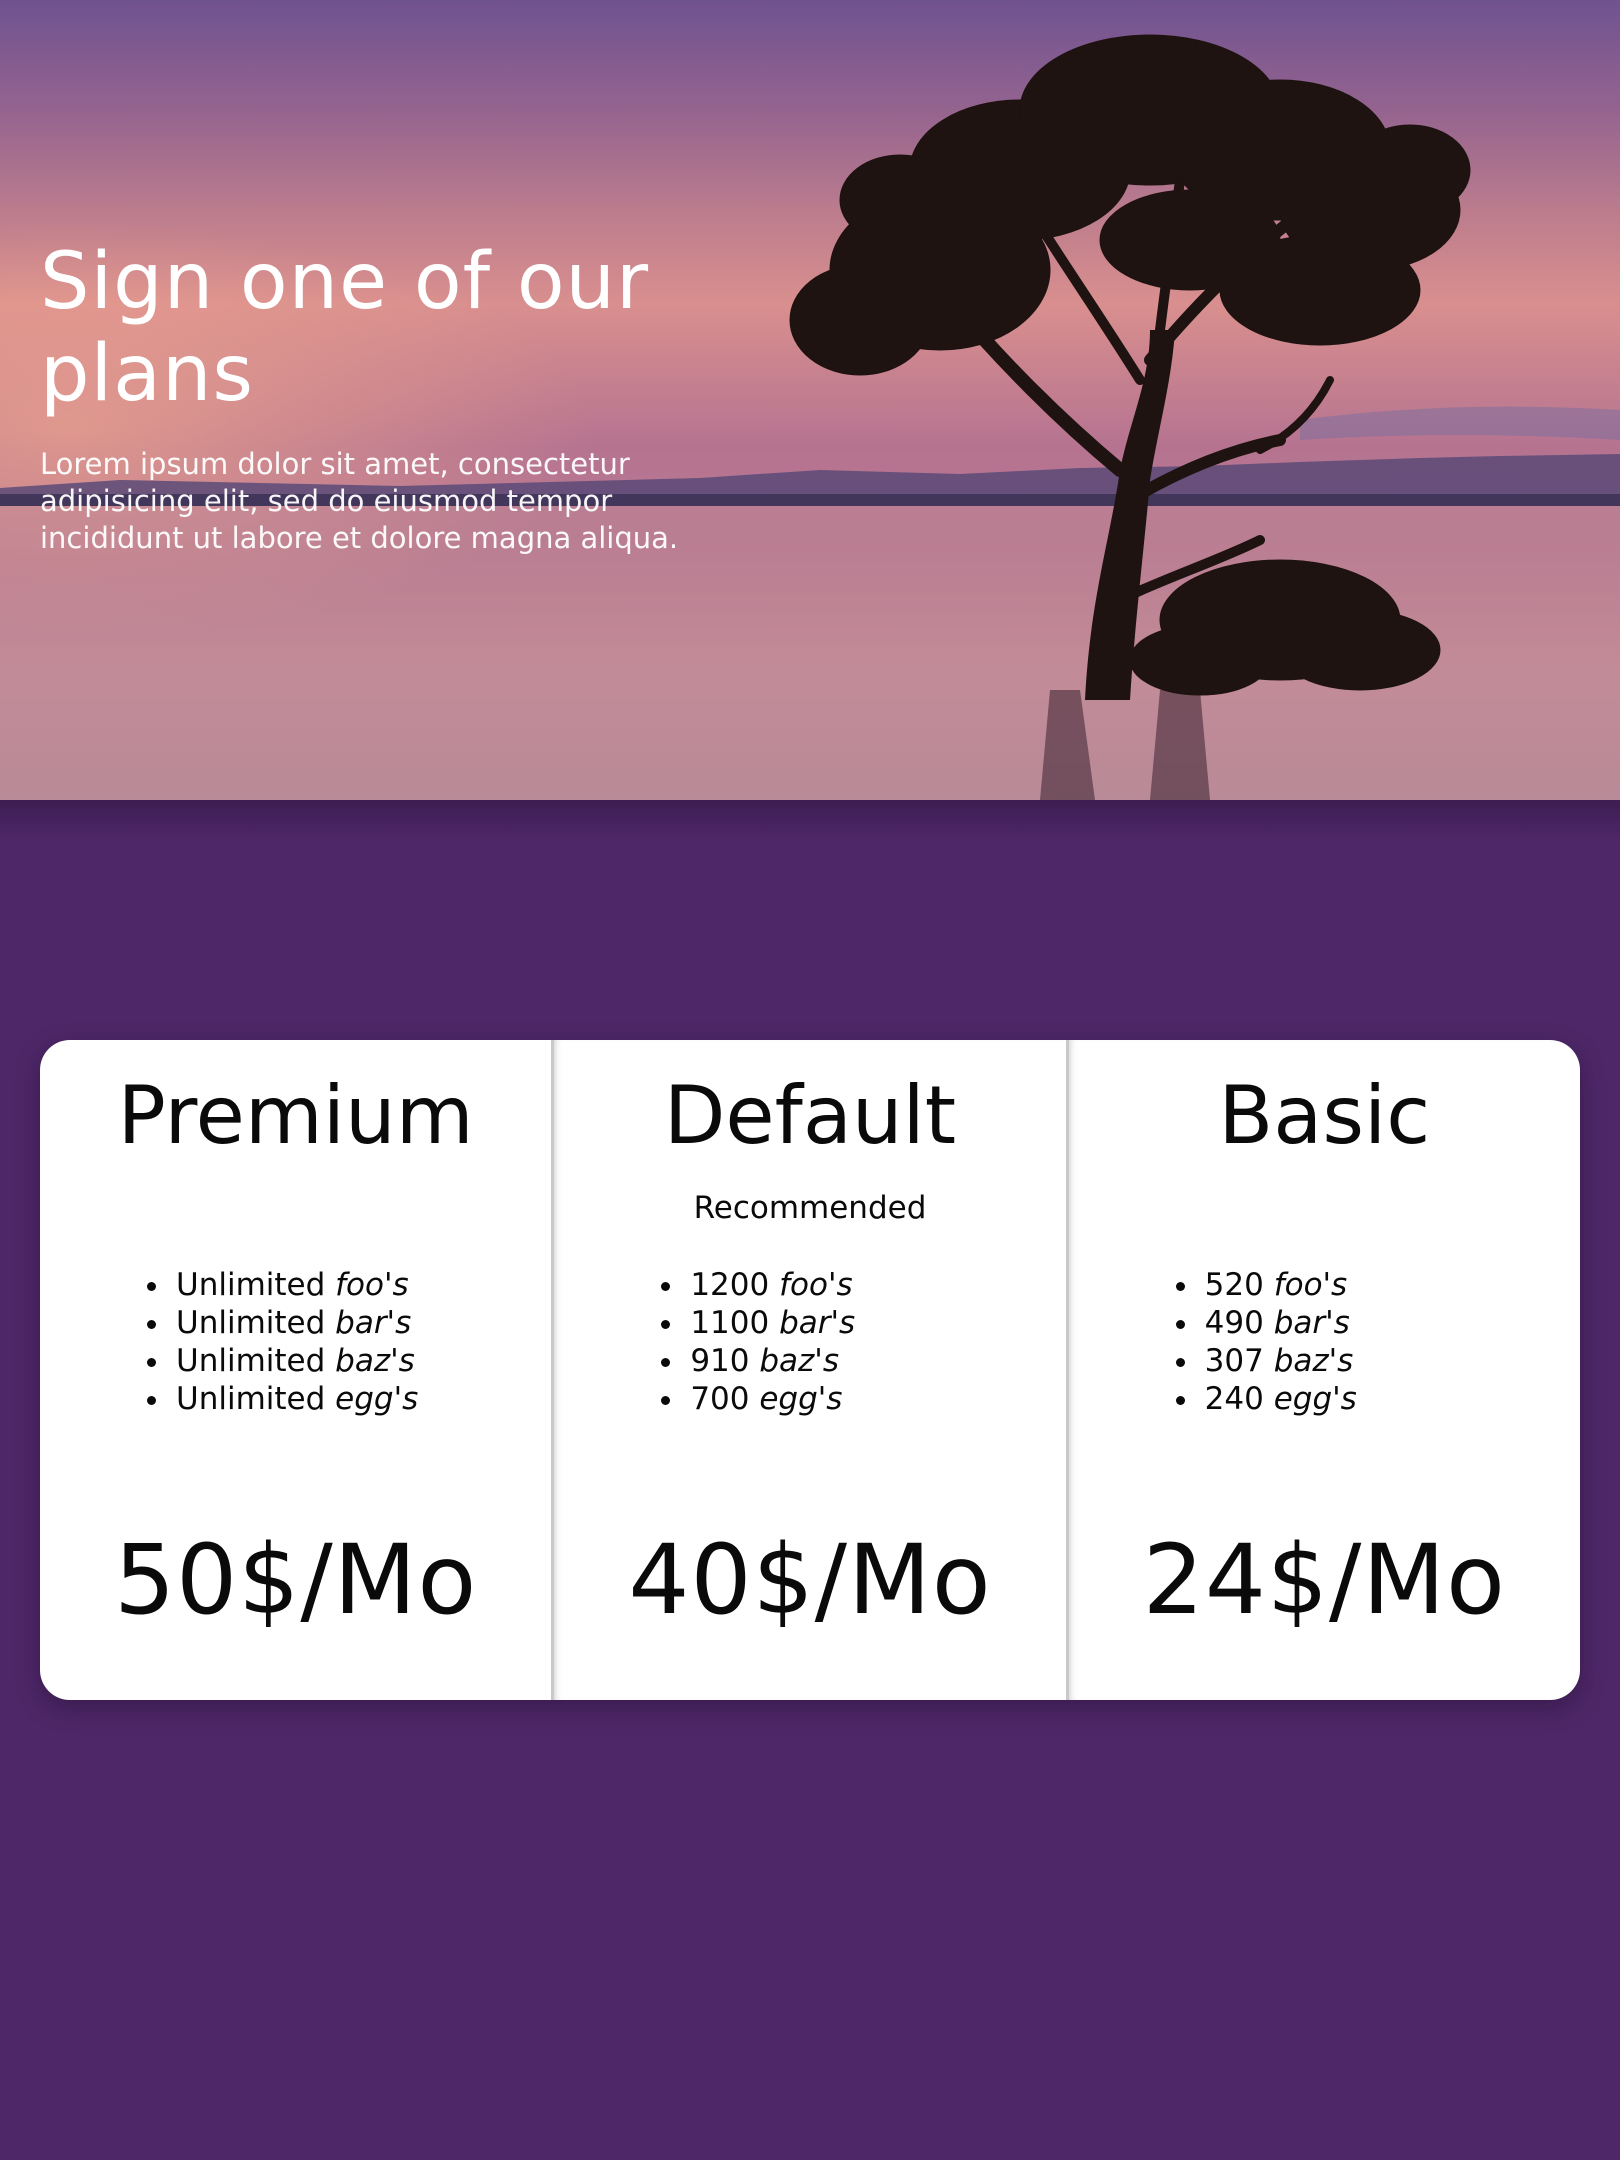  I want to click on plan-feature-list: 520 foo's 490 bar's 307 baz's 240 egg's, so click(1257, 1342).